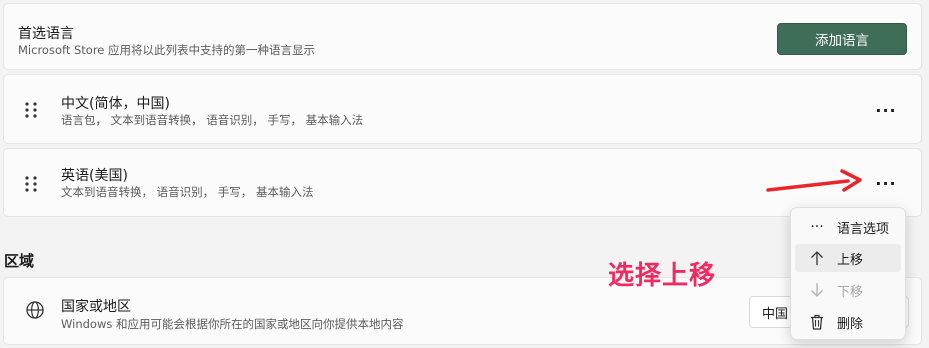  I want to click on language-features: 语言包， 文本到语音转换， 语音识别， 手写， 基本输入法, so click(212, 120).